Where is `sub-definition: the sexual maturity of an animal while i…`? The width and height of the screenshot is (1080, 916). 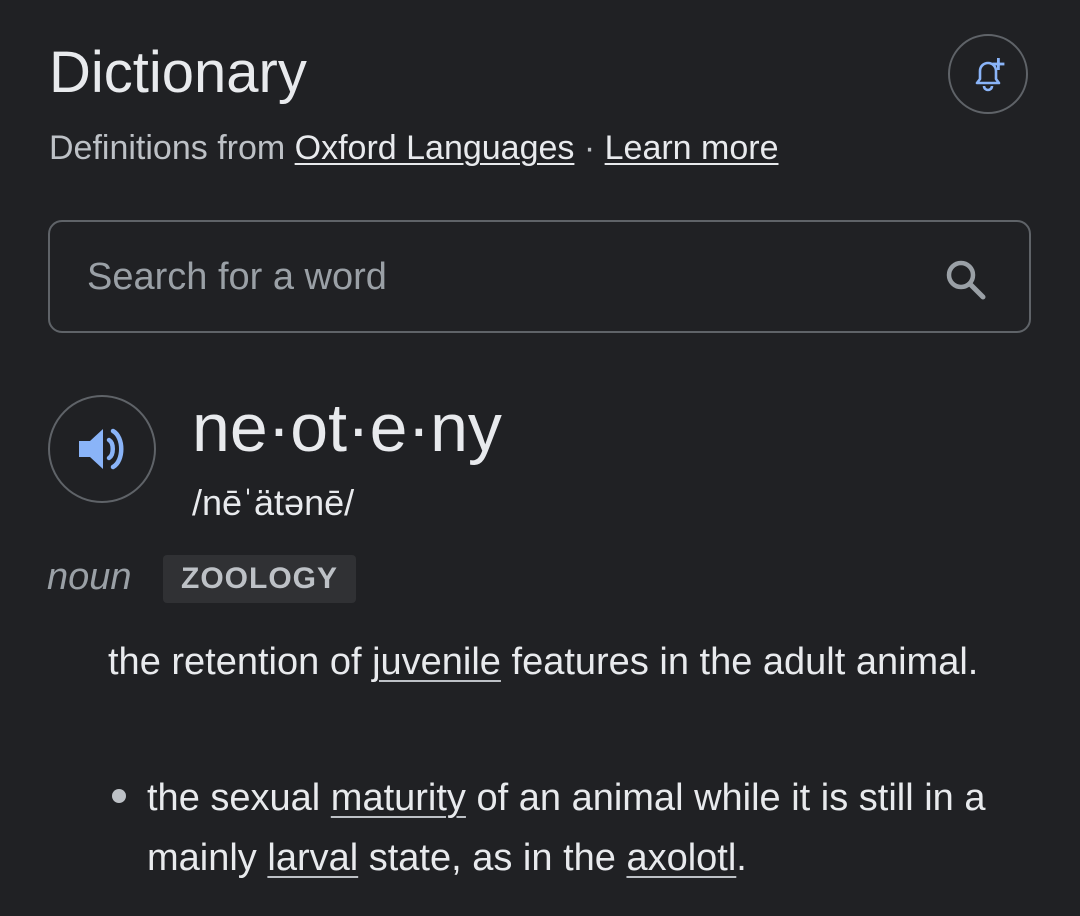 sub-definition: the sexual maturity of an animal while i… is located at coordinates (597, 828).